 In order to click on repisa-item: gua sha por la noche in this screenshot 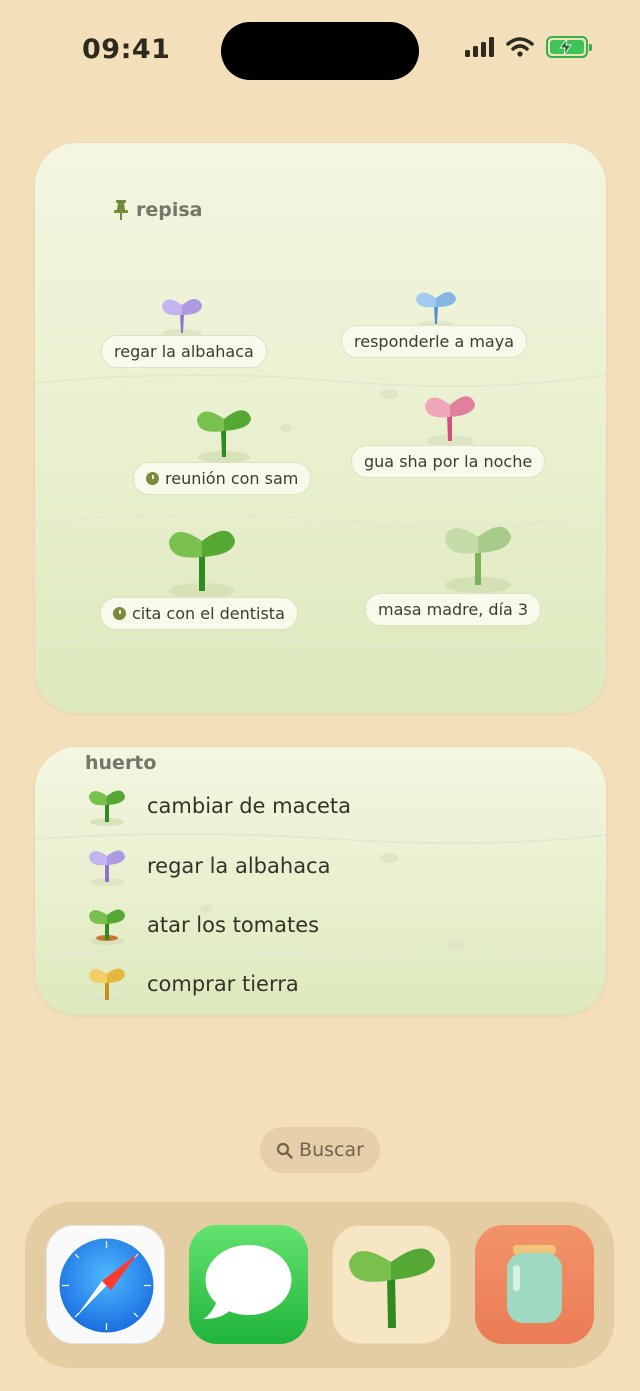, I will do `click(448, 461)`.